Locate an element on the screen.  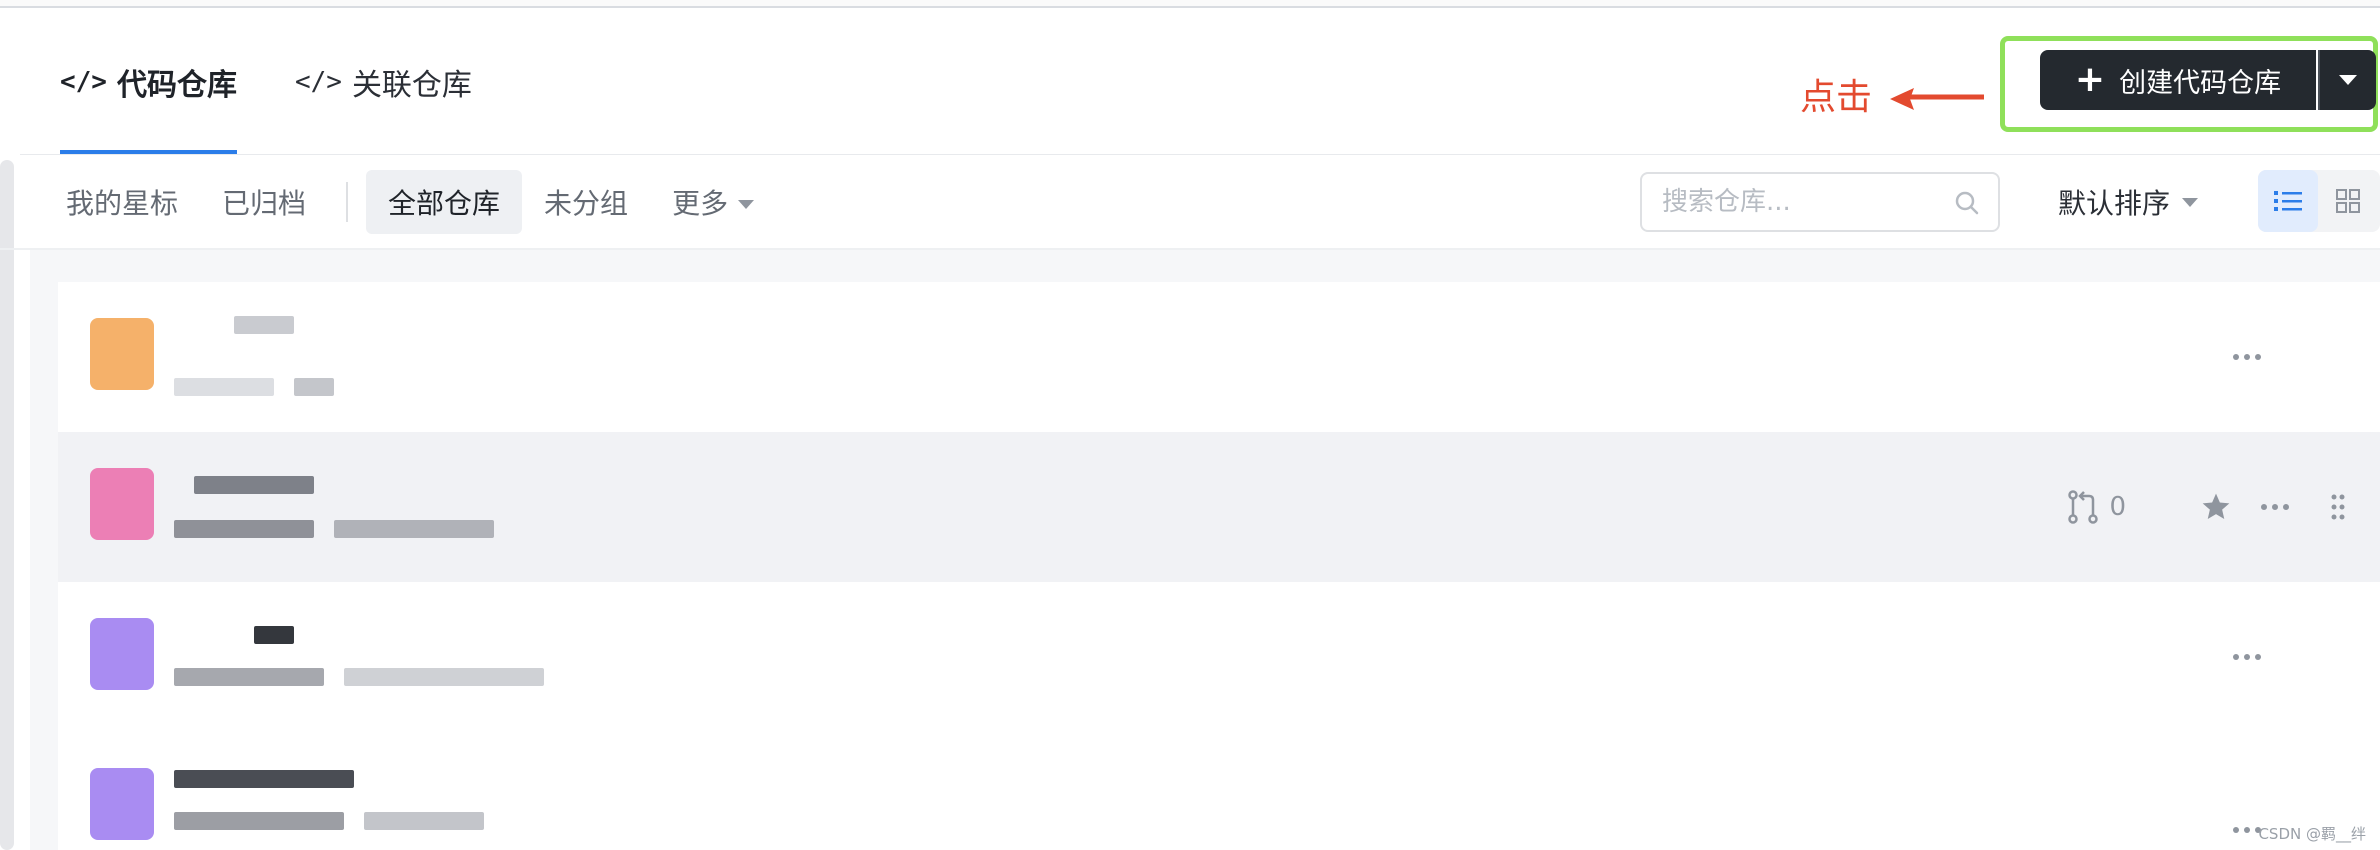
create-repo-dropdown-button is located at coordinates (2347, 80).